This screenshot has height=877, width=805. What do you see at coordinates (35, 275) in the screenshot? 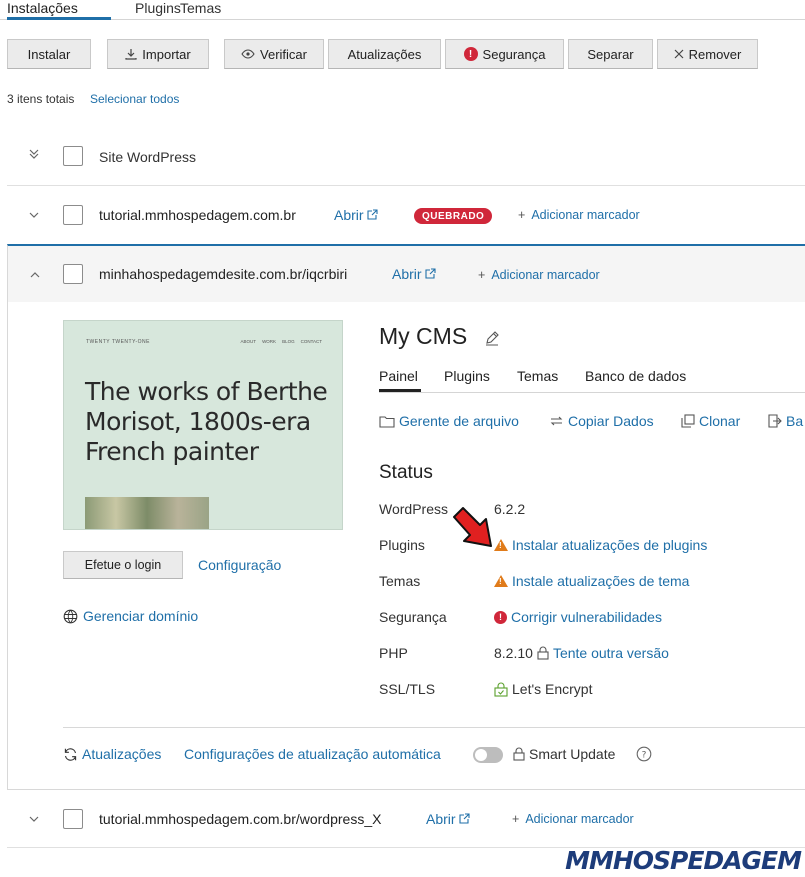
I see `chevron-up-icon` at bounding box center [35, 275].